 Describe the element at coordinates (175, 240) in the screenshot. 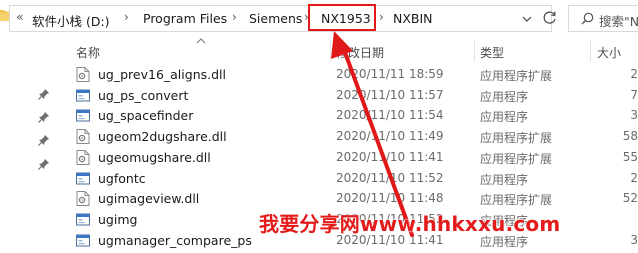

I see `file-name: ugmanager_compare_ps` at that location.